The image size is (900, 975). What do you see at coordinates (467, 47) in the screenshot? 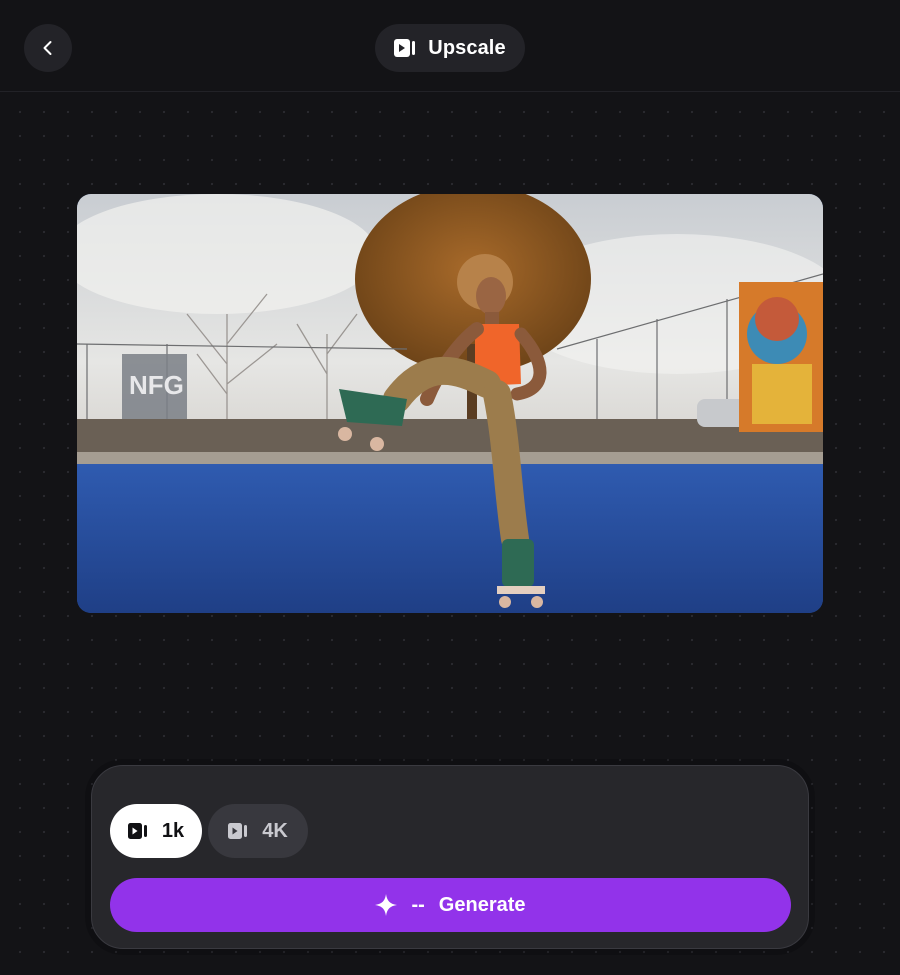
I see `page-title: Upscale` at bounding box center [467, 47].